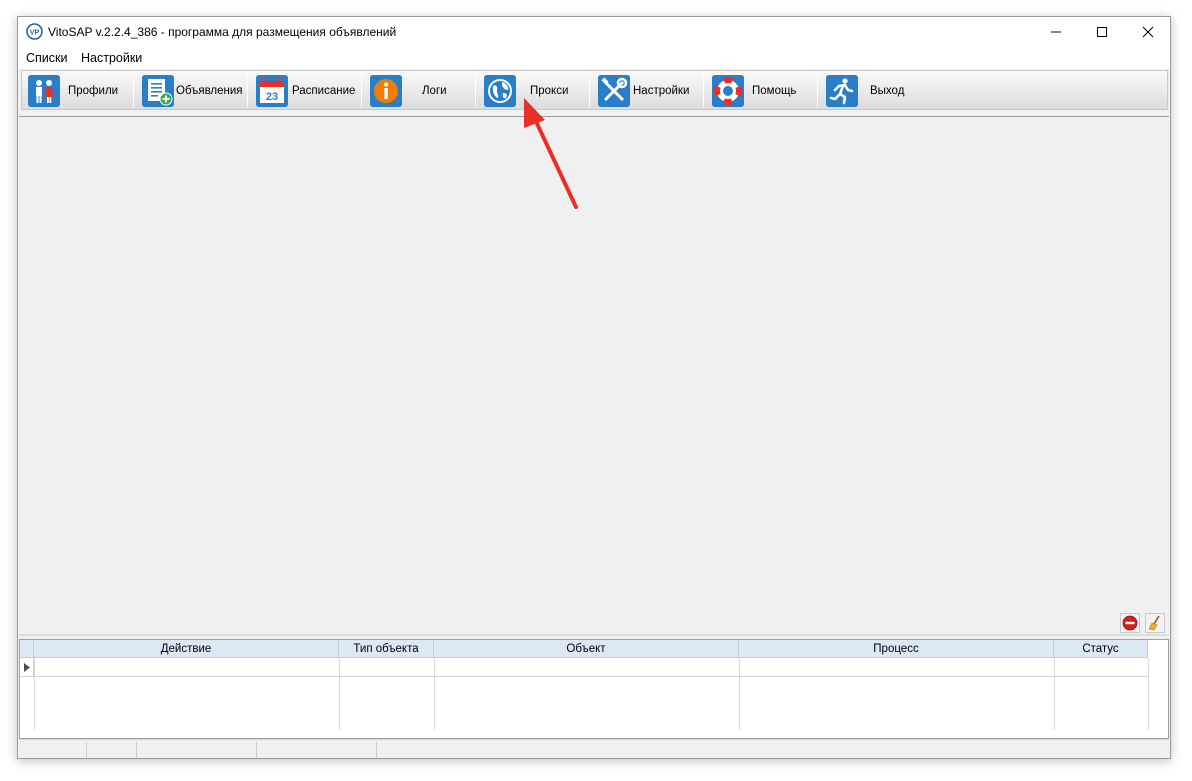 The height and width of the screenshot is (781, 1192). Describe the element at coordinates (324, 91) in the screenshot. I see `schedule-label: Расписание` at that location.